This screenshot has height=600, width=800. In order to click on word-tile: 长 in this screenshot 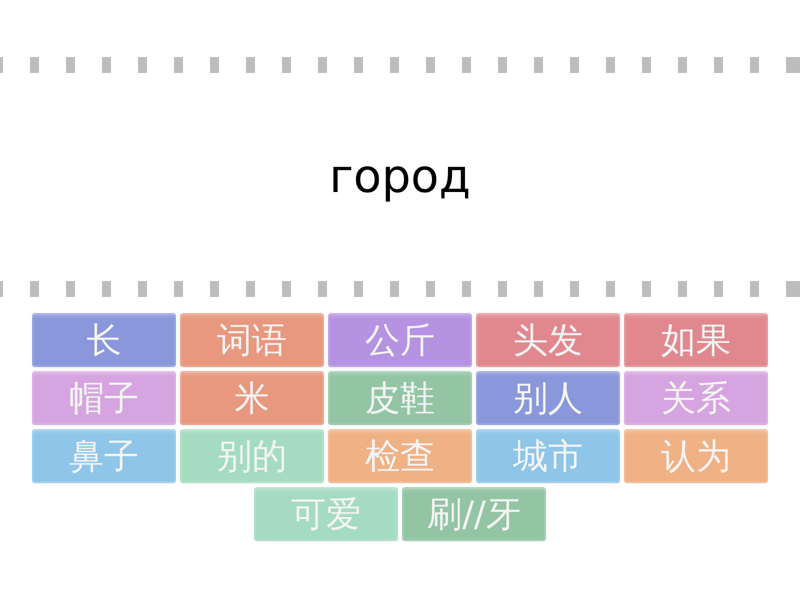, I will do `click(104, 340)`.